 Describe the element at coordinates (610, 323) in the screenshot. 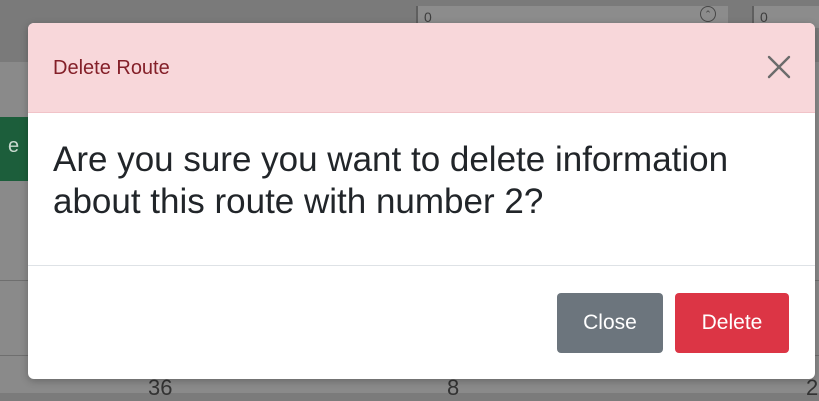

I see `close-button: Close` at that location.